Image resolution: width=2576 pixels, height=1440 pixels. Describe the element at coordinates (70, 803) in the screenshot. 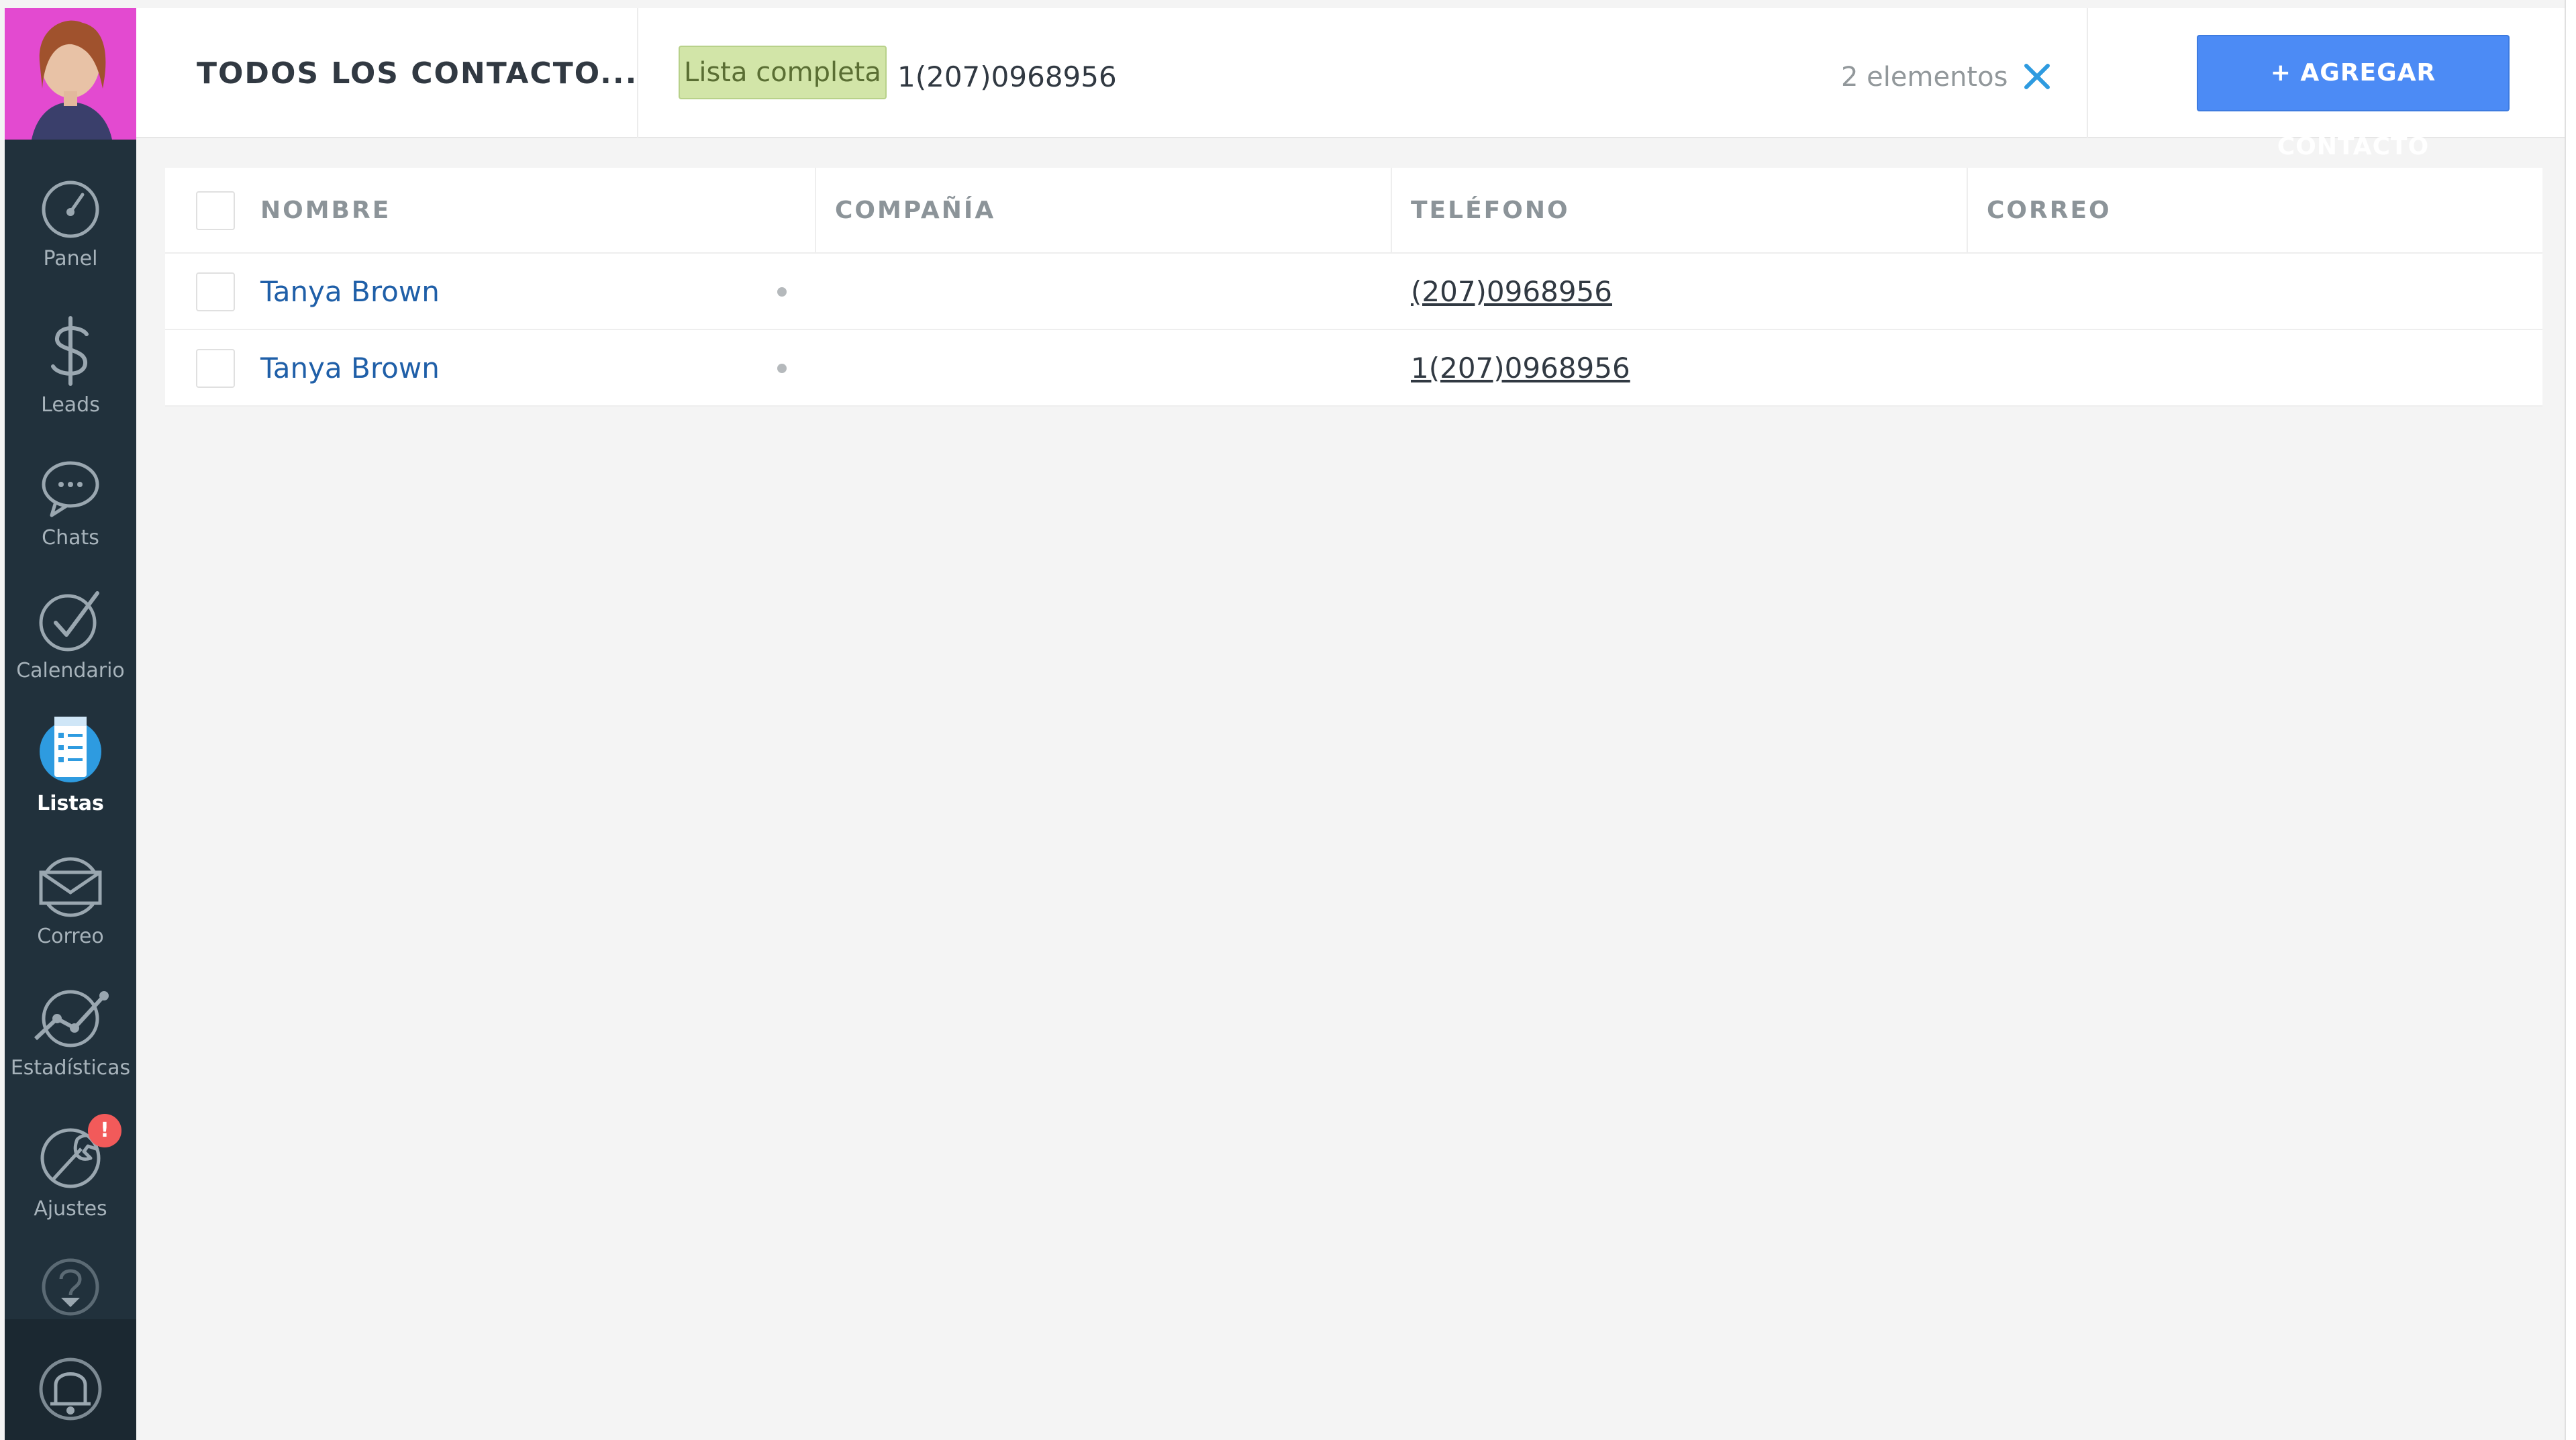

I see `sidebar-item-label: Listas` at that location.